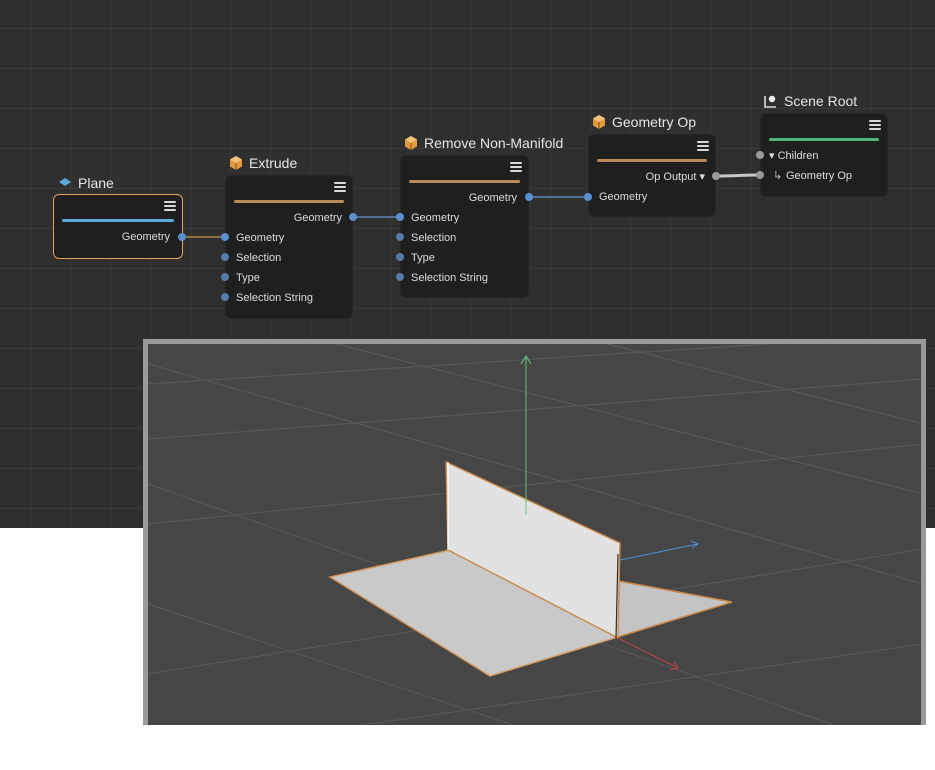 The width and height of the screenshot is (935, 770). What do you see at coordinates (824, 139) in the screenshot?
I see `scene-root-color-bar` at bounding box center [824, 139].